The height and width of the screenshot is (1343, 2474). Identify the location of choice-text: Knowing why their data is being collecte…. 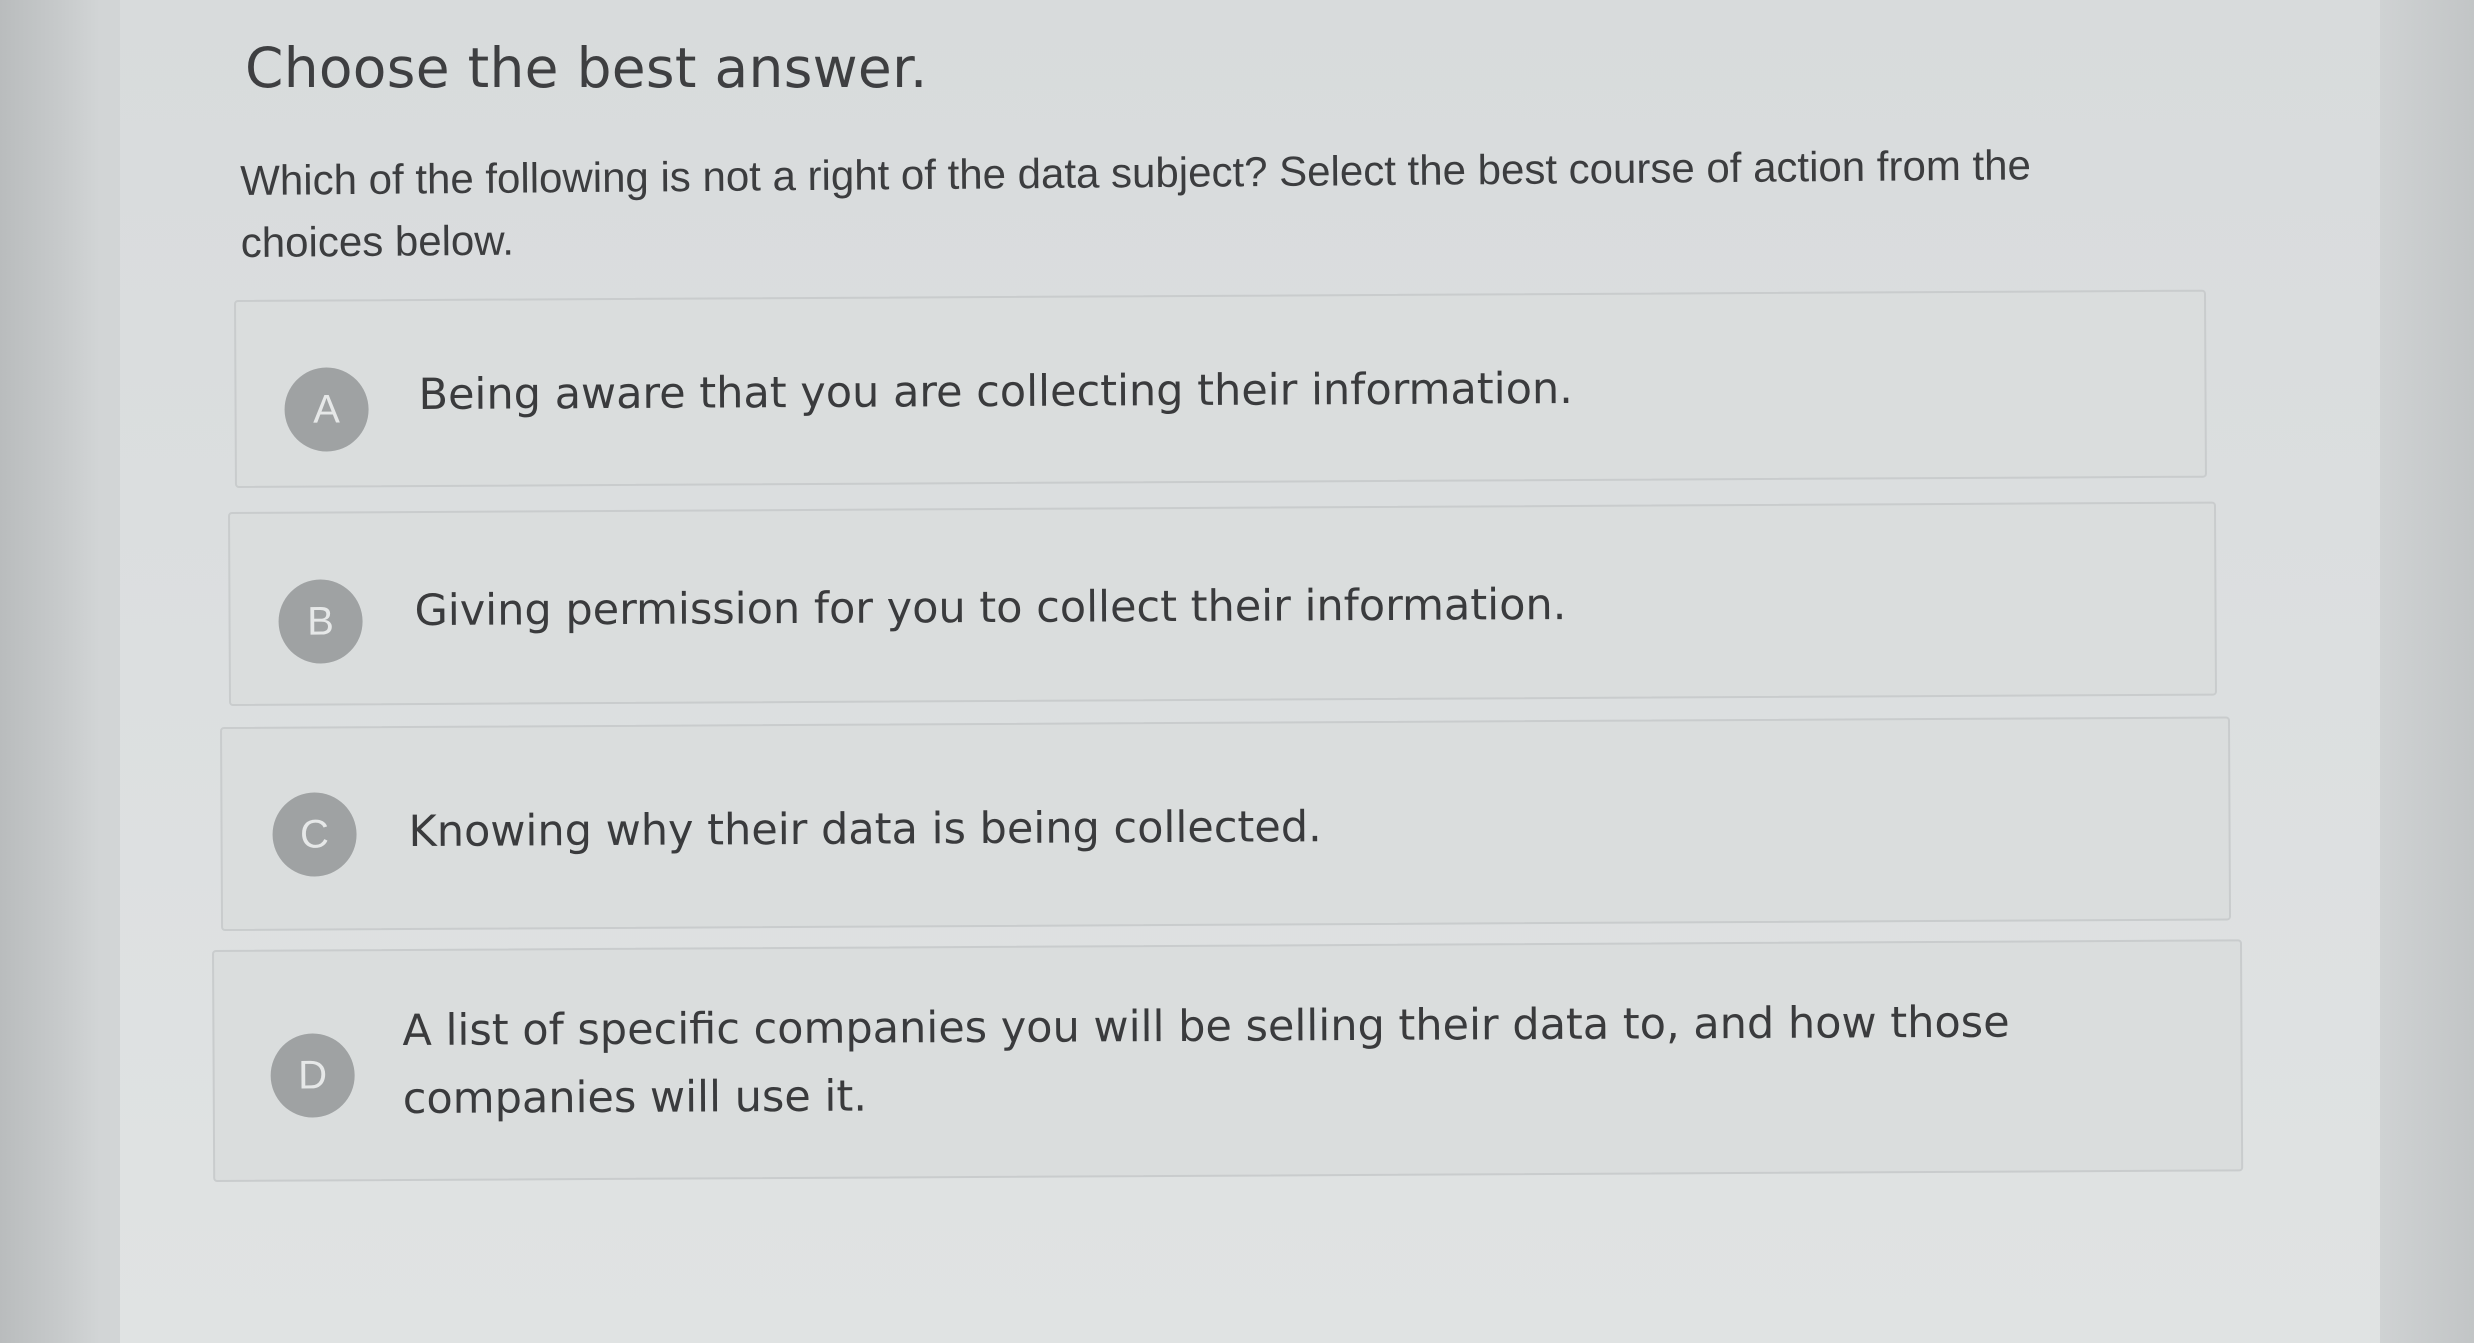
(865, 830).